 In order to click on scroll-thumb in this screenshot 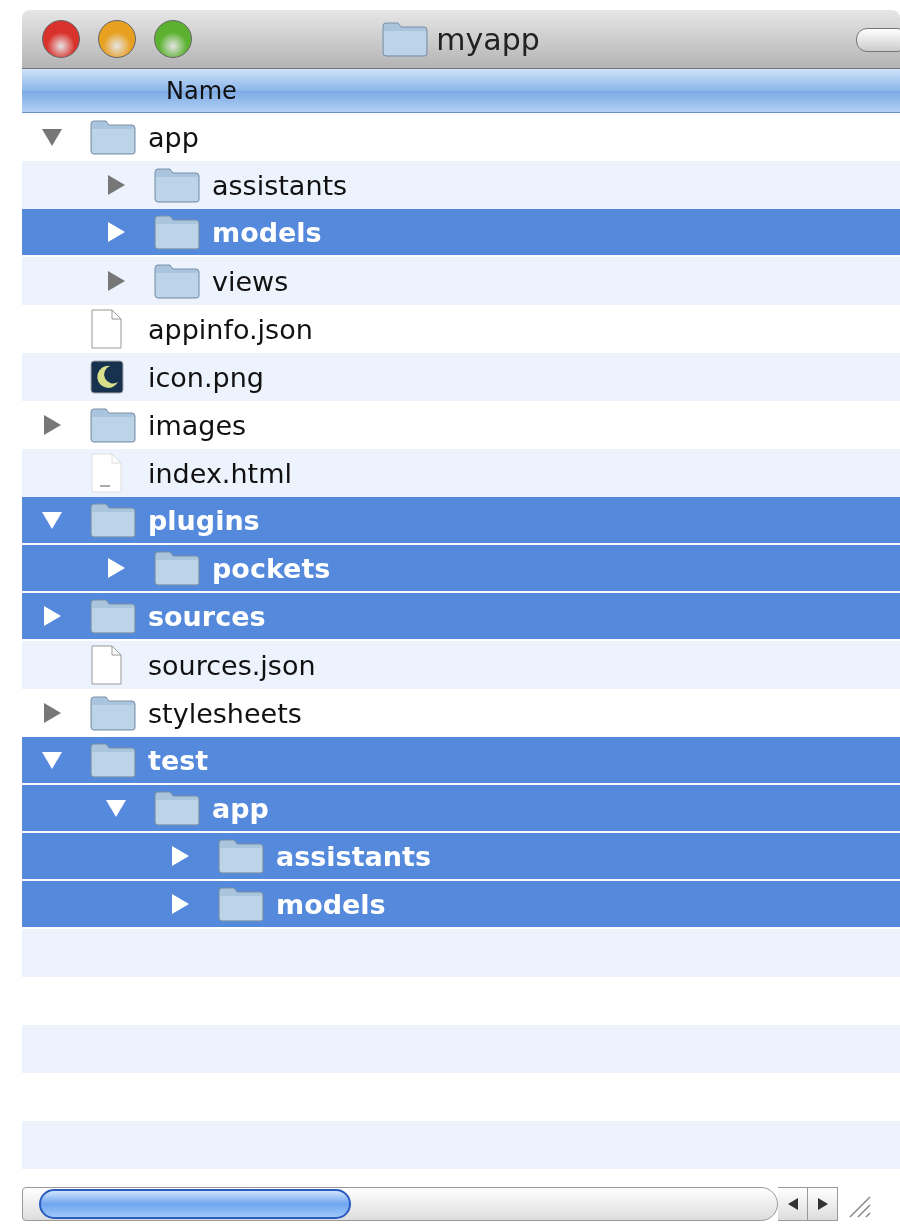, I will do `click(195, 1204)`.